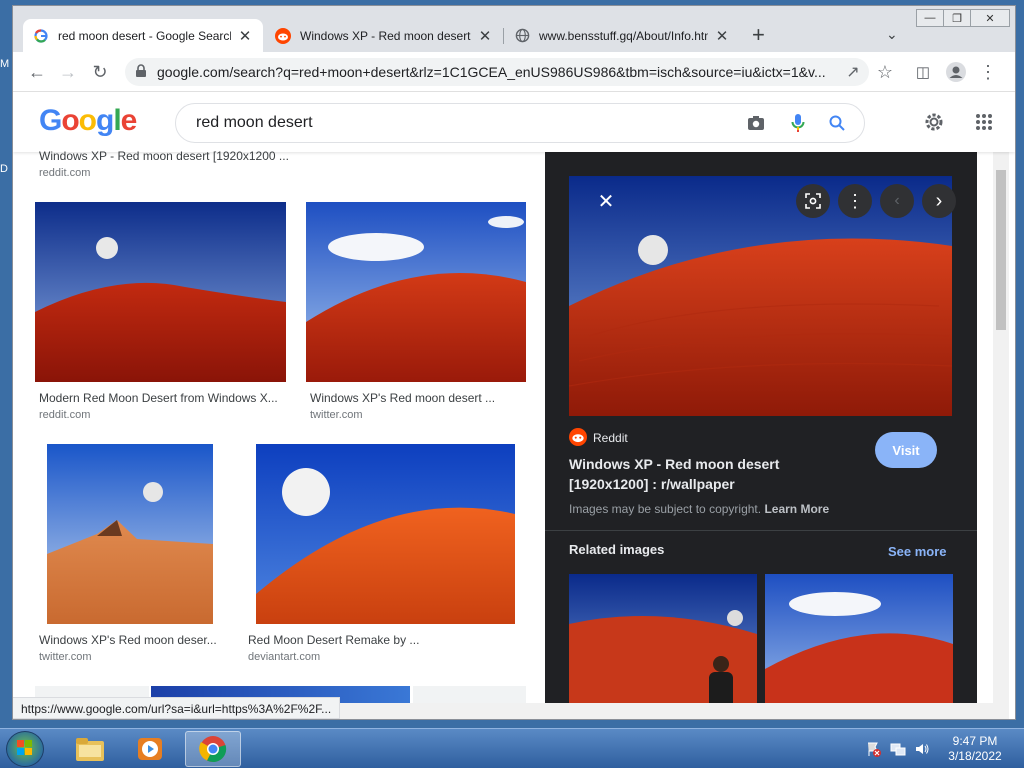 The width and height of the screenshot is (1024, 768). I want to click on close-window-button: ✕, so click(990, 18).